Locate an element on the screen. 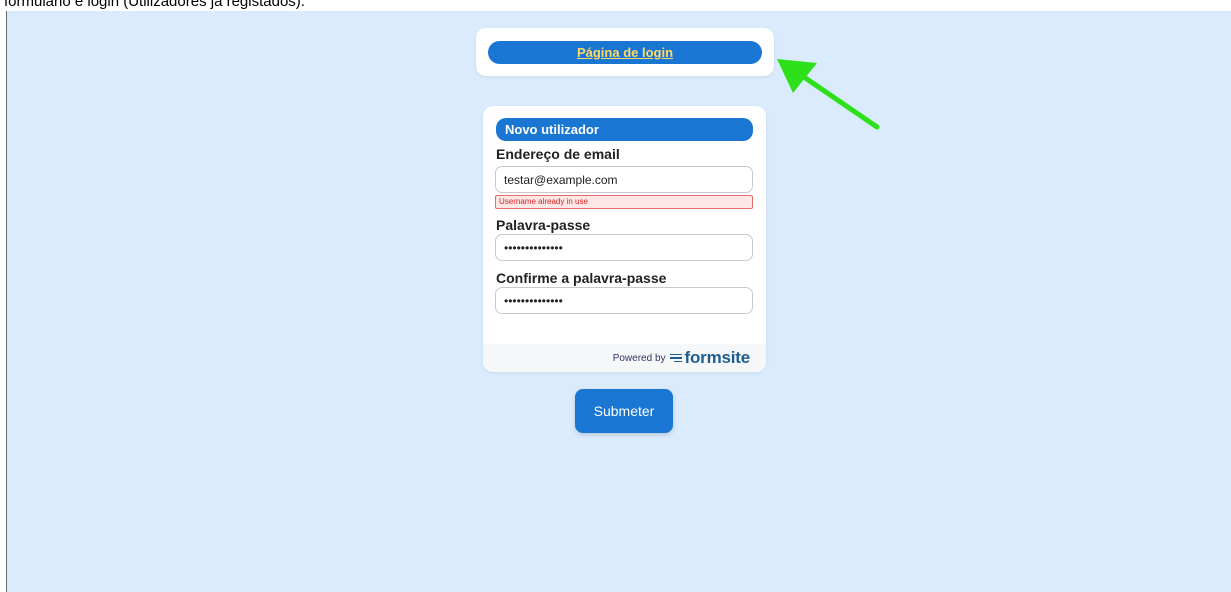 The width and height of the screenshot is (1231, 592). password-label: Palavra-passe is located at coordinates (543, 225).